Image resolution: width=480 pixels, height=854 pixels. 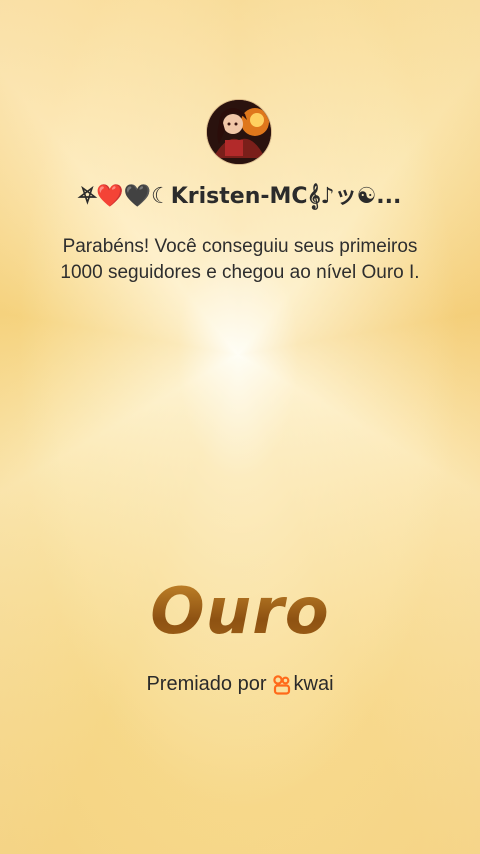 I want to click on kwai-brand: kwai, so click(x=303, y=684).